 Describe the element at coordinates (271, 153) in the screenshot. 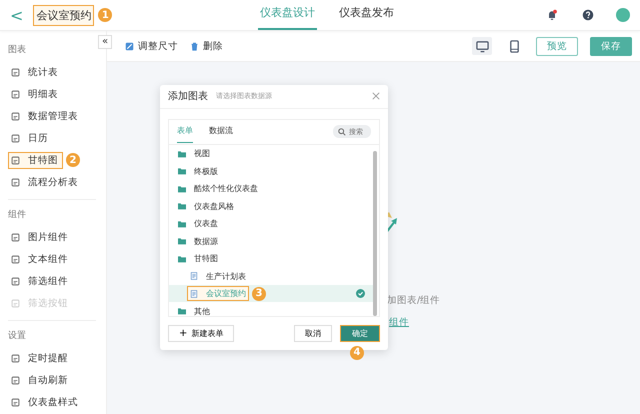

I see `tree-row: 视图` at that location.